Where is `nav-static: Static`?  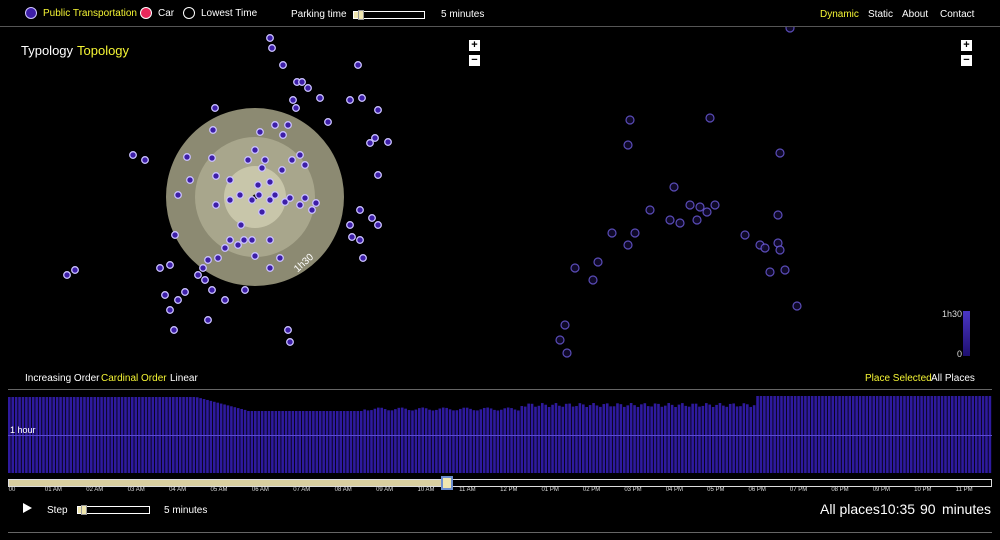
nav-static: Static is located at coordinates (880, 14).